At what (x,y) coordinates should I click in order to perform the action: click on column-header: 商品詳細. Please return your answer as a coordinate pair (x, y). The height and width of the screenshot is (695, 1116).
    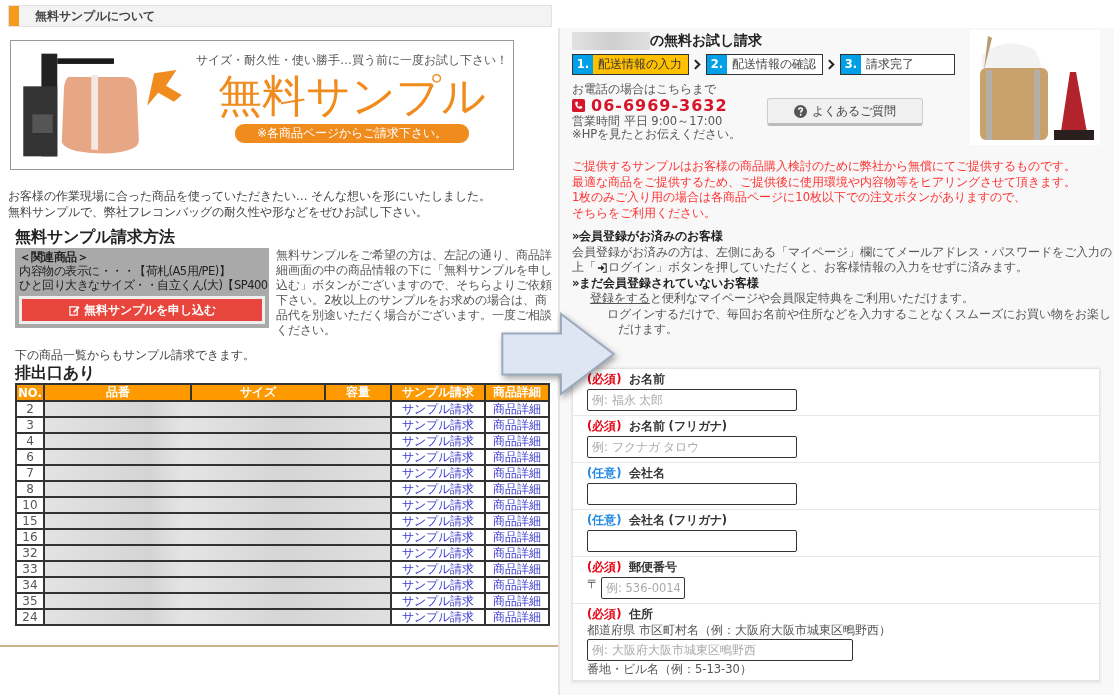
    Looking at the image, I should click on (517, 392).